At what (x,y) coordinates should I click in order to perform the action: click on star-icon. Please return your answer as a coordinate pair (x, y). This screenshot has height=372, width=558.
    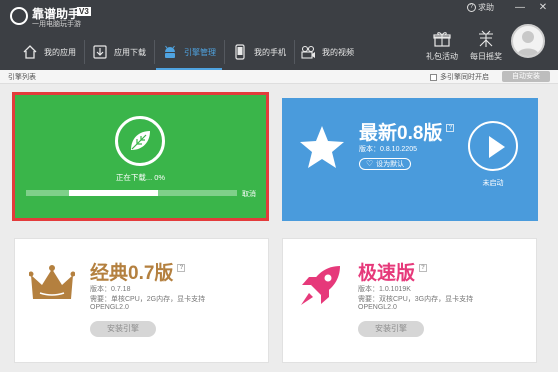
    Looking at the image, I should click on (322, 147).